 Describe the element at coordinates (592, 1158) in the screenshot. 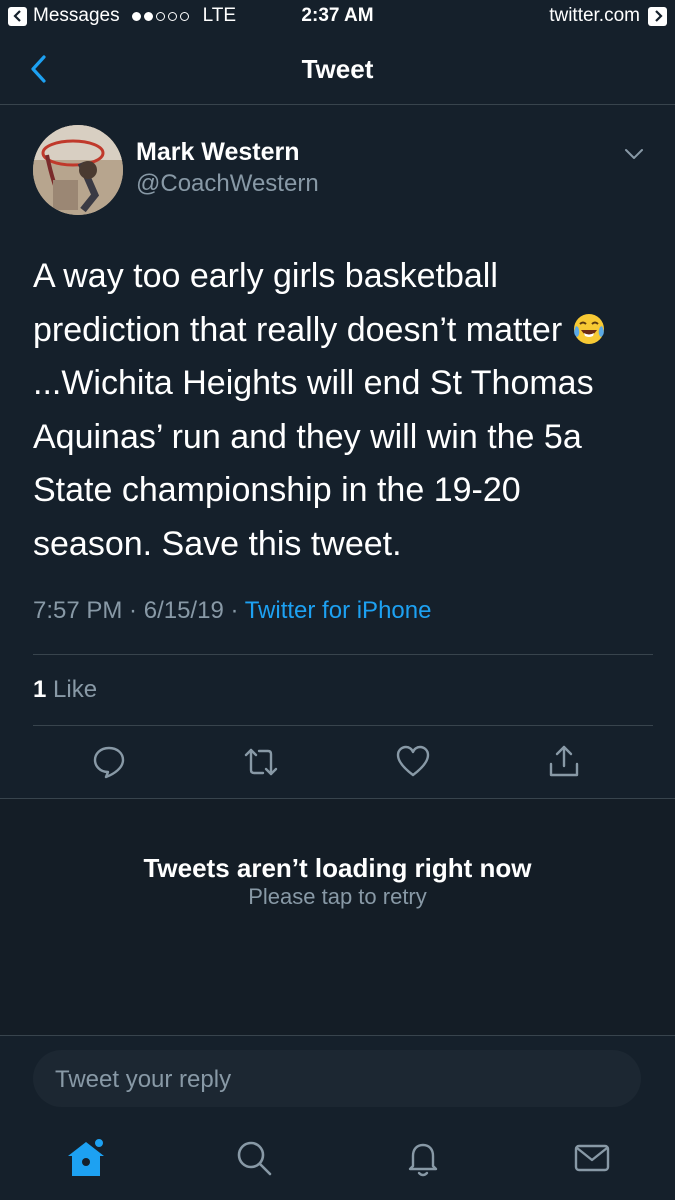

I see `messages-icon` at that location.